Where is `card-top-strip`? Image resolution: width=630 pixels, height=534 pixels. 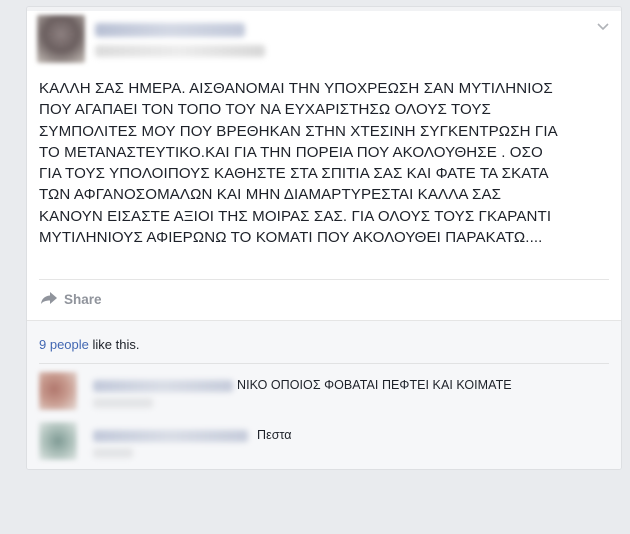 card-top-strip is located at coordinates (324, 9).